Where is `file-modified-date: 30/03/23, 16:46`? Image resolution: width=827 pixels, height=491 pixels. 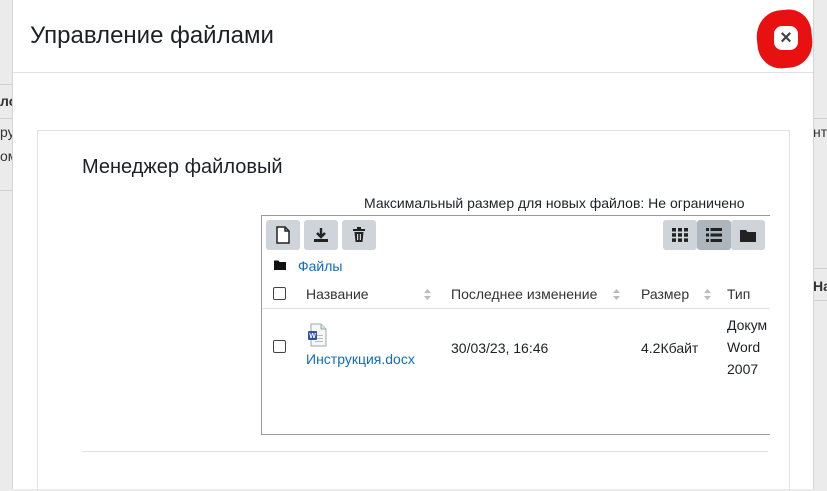 file-modified-date: 30/03/23, 16:46 is located at coordinates (500, 348).